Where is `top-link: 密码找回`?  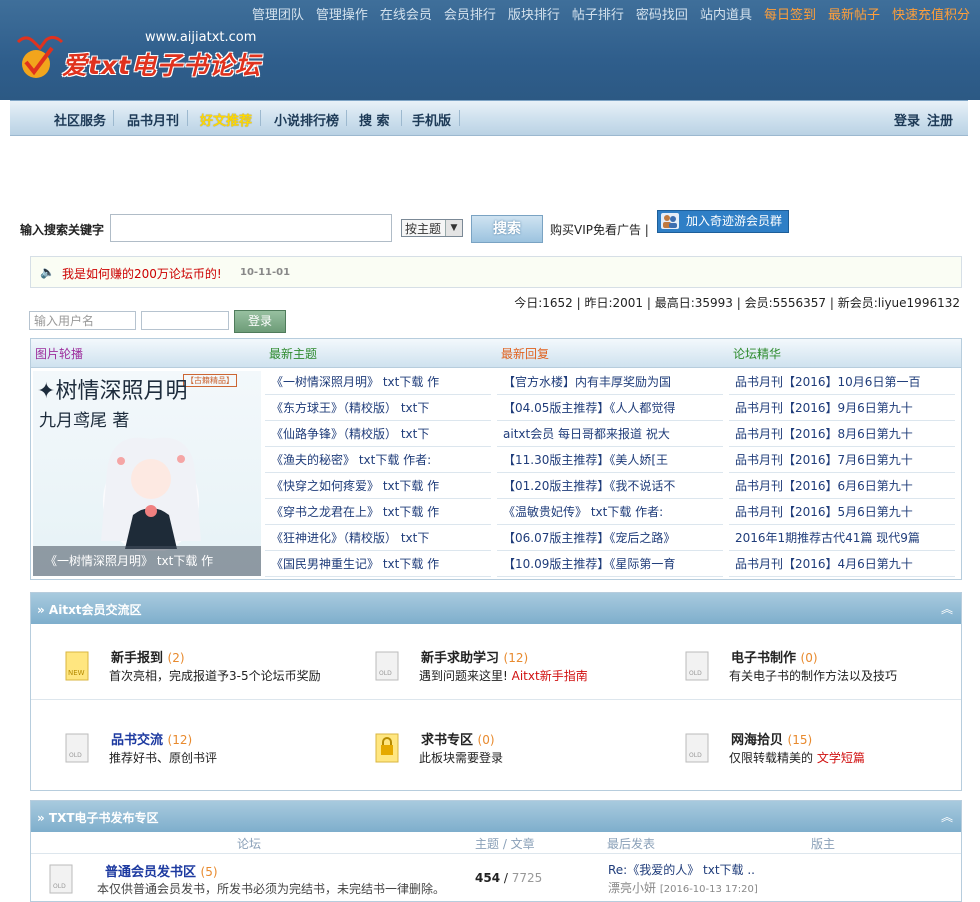
top-link: 密码找回 is located at coordinates (662, 15).